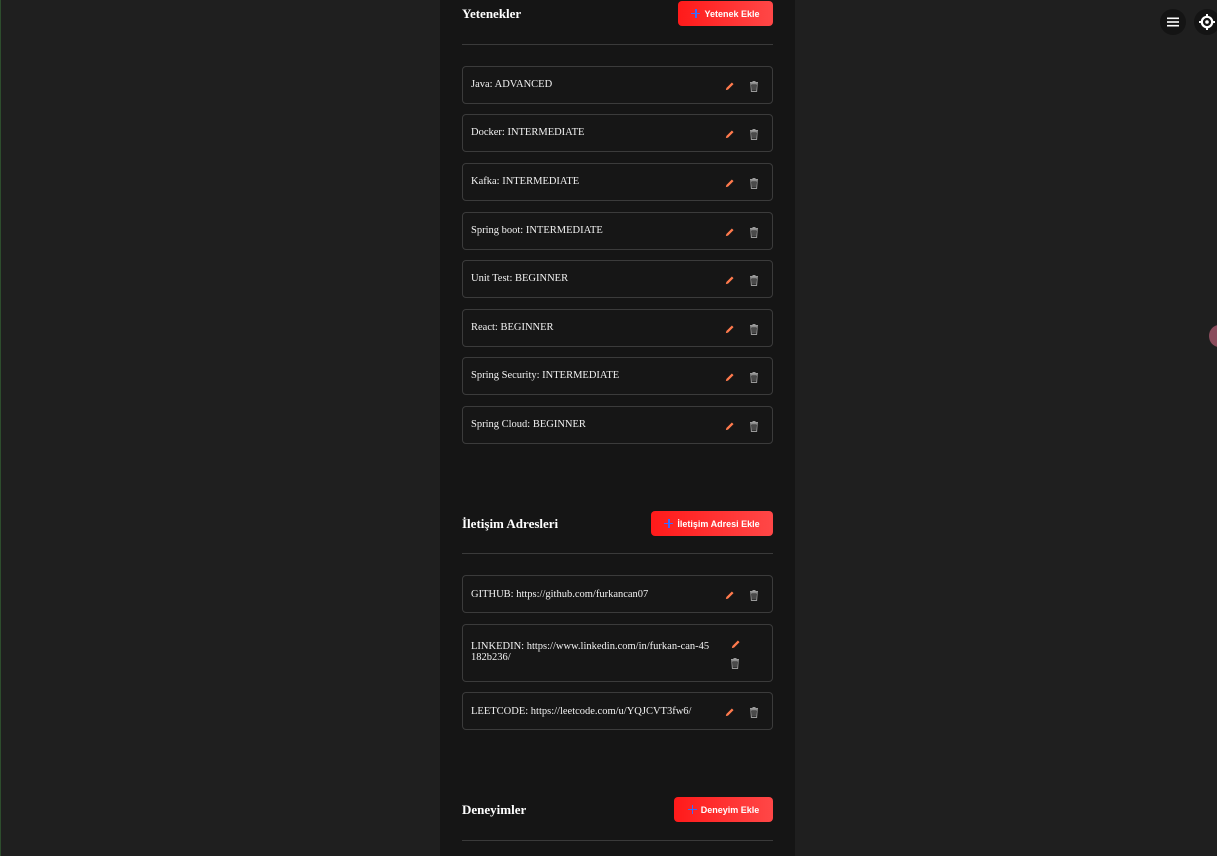  Describe the element at coordinates (617, 840) in the screenshot. I see `experiences-divider` at that location.